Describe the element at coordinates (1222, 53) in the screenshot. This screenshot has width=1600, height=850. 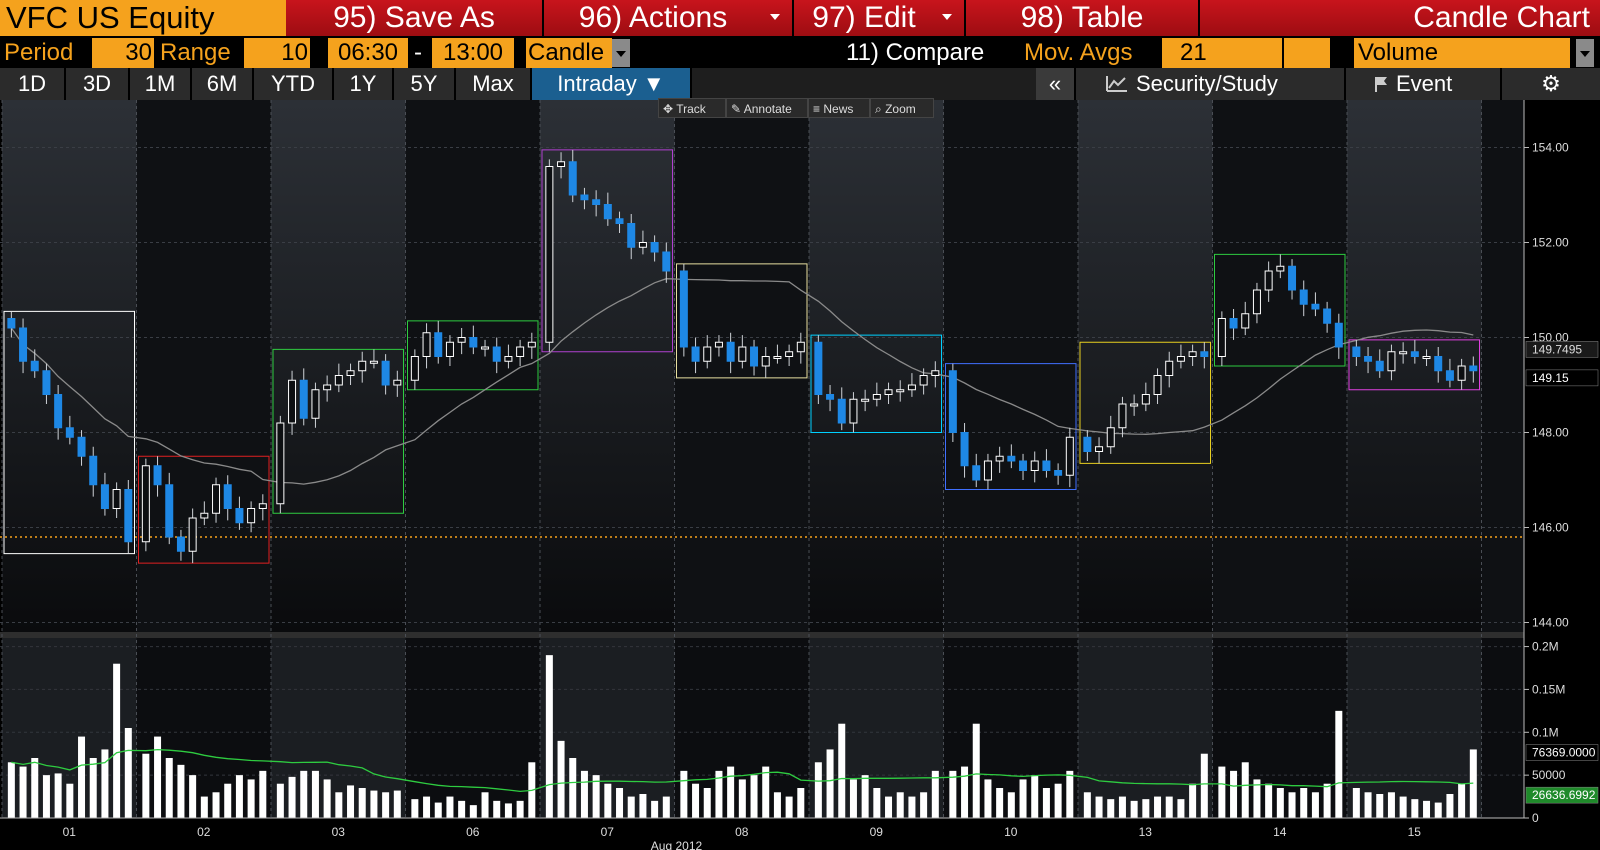
I see `mov-avgs-field: 21` at that location.